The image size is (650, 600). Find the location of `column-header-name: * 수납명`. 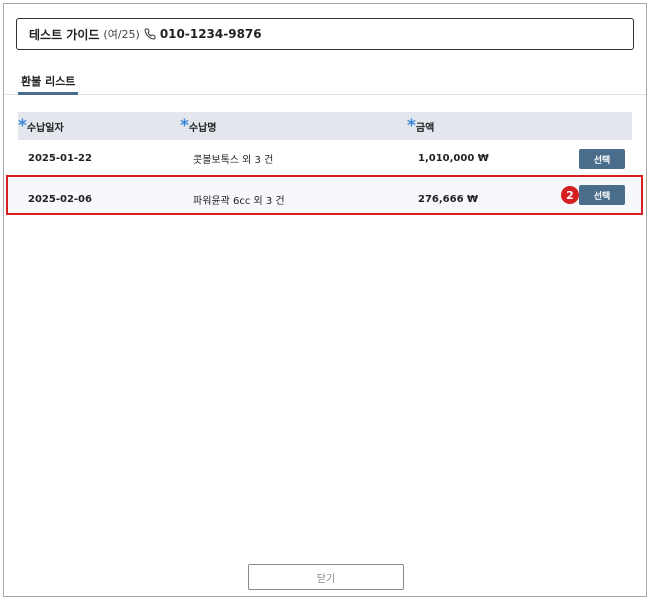

column-header-name: * 수납명 is located at coordinates (198, 125).